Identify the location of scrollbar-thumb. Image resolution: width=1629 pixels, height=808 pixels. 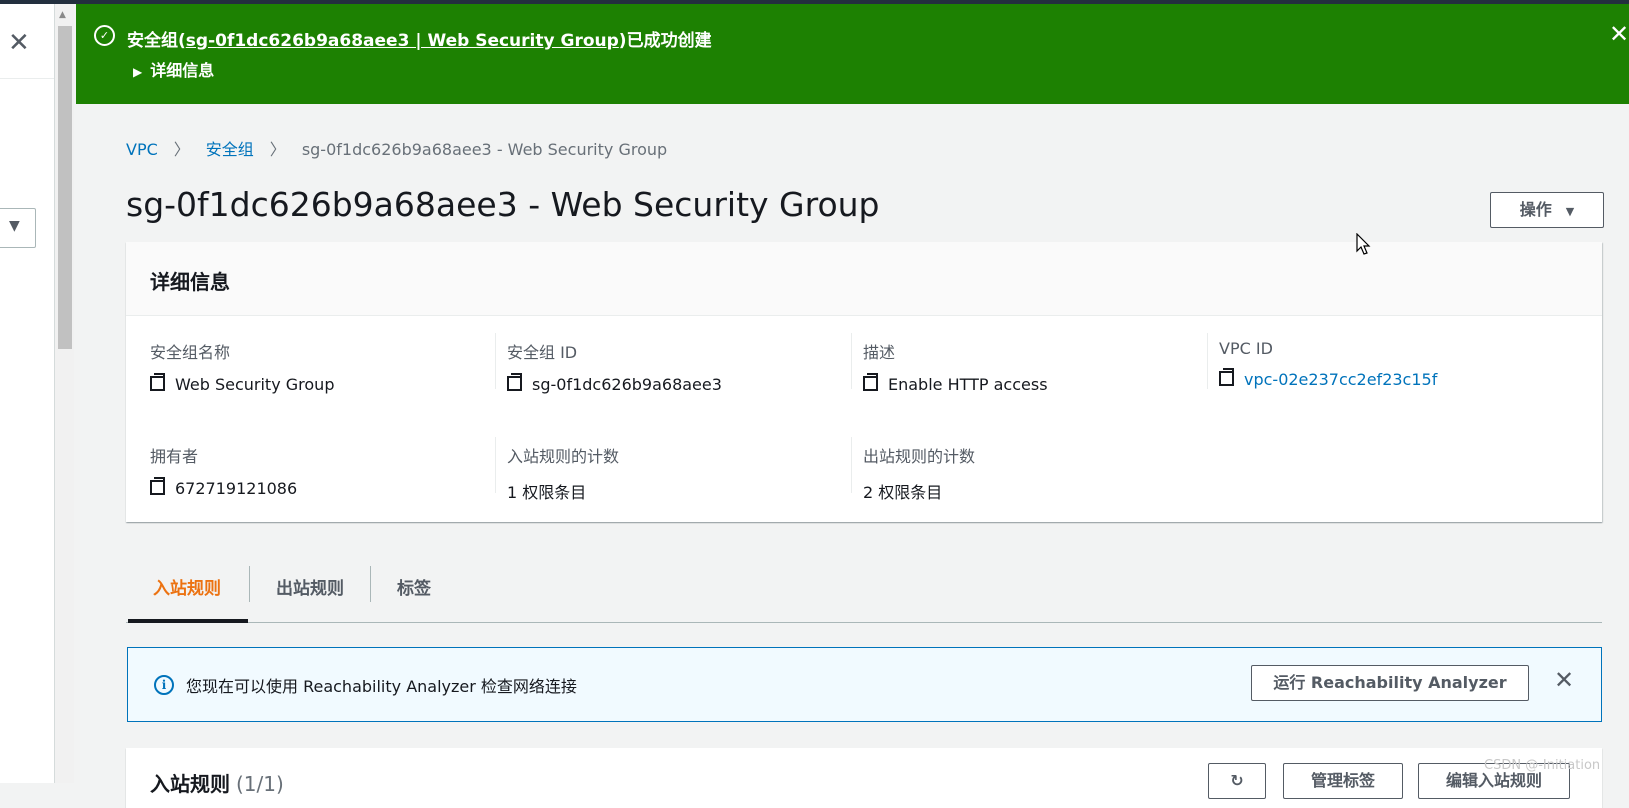
(65, 187).